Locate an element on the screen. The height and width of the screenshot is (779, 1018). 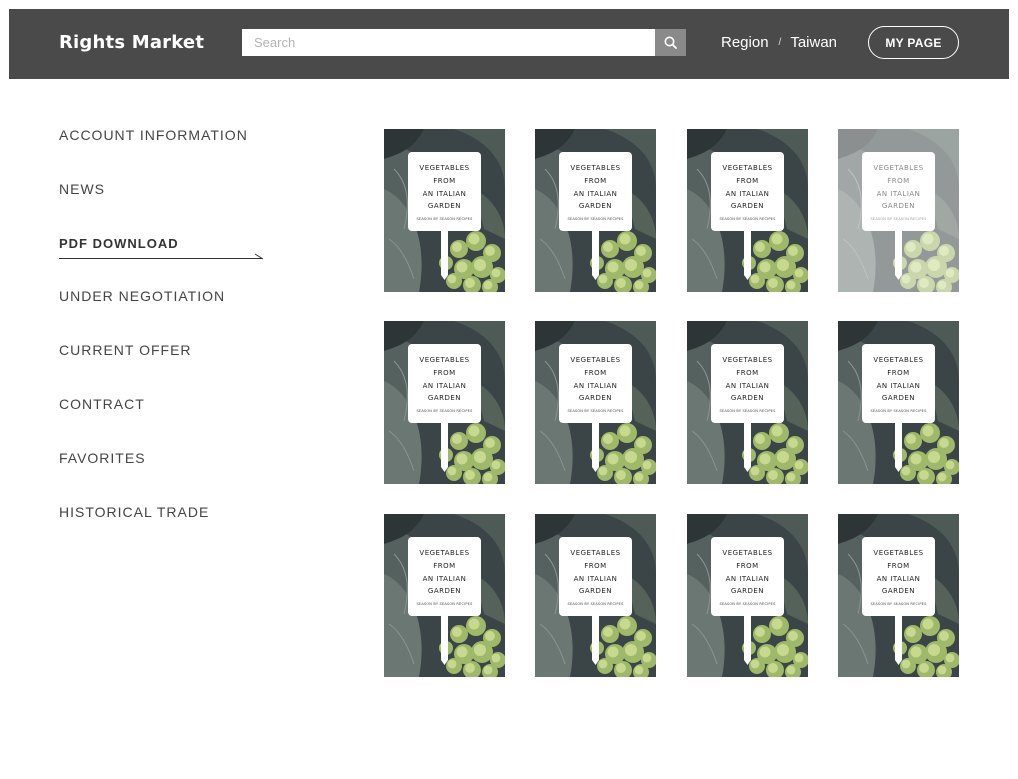
search-input is located at coordinates (448, 42).